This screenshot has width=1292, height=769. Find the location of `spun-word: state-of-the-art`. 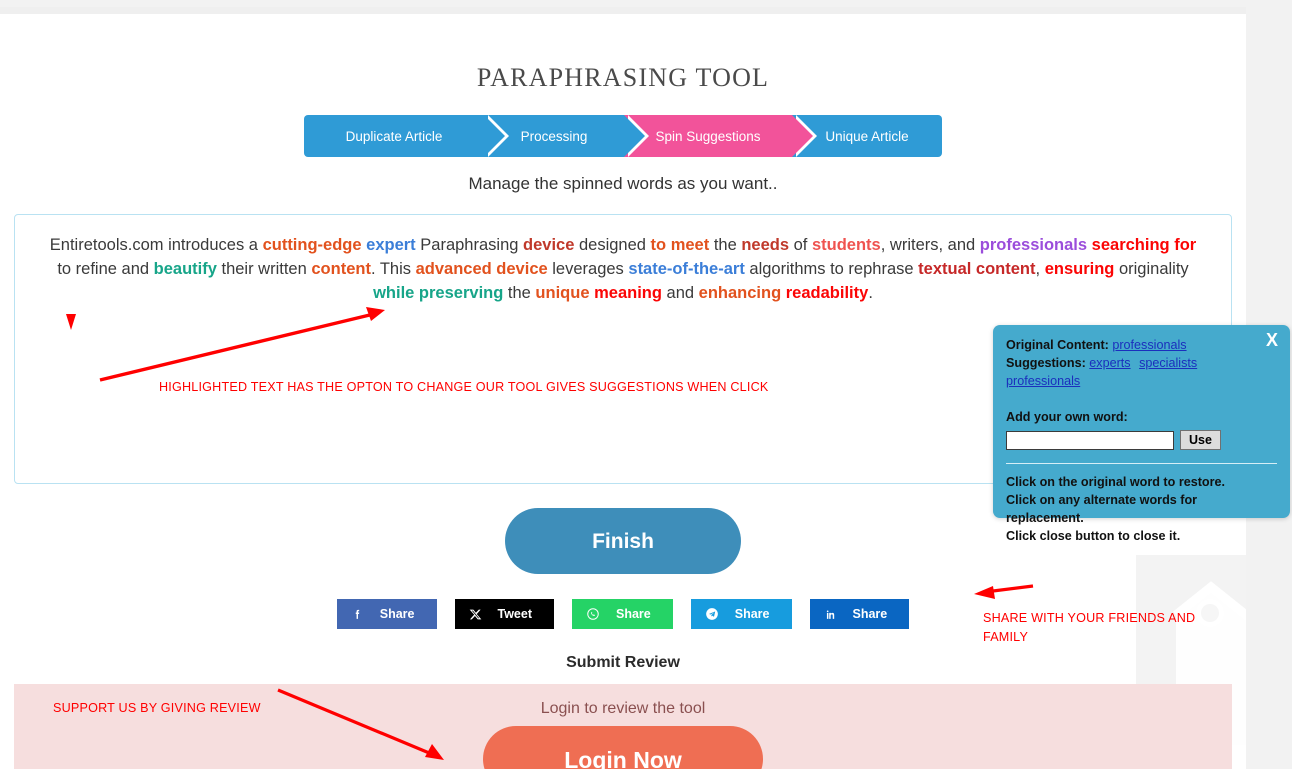

spun-word: state-of-the-art is located at coordinates (686, 269).